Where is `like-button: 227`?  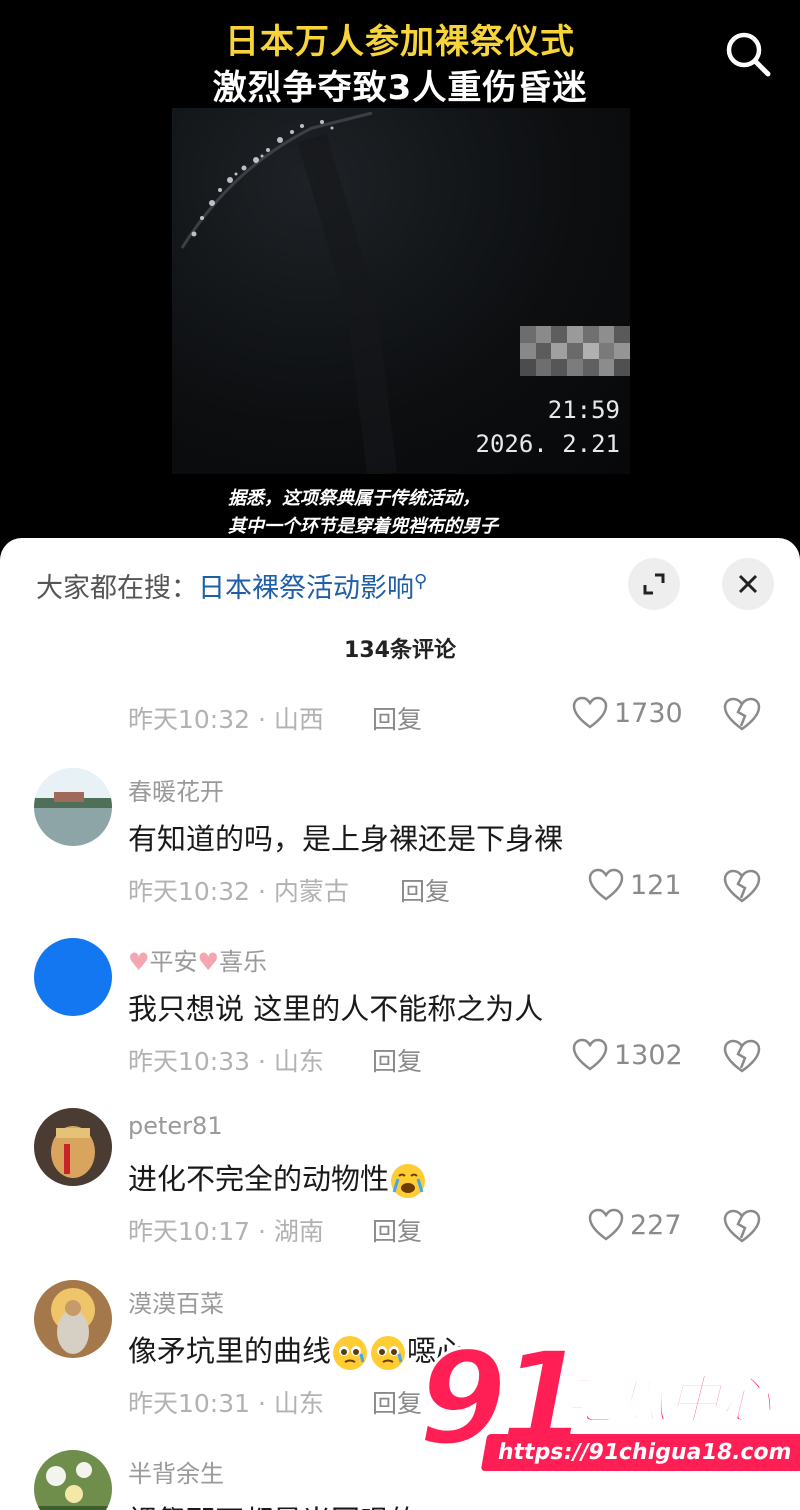 like-button: 227 is located at coordinates (635, 1225).